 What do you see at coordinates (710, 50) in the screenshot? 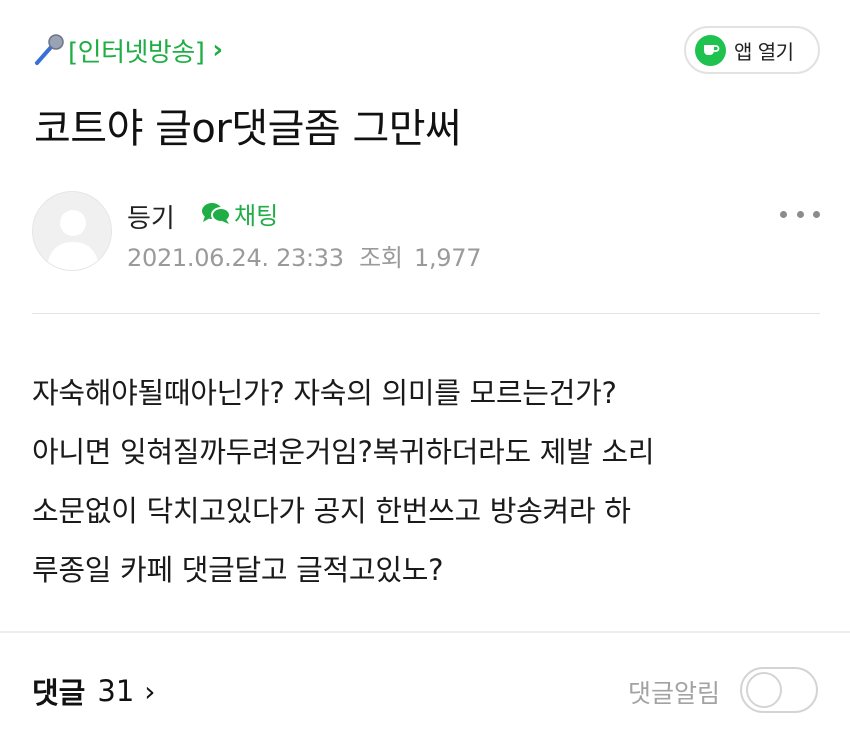
I see `coffee-cup-icon` at bounding box center [710, 50].